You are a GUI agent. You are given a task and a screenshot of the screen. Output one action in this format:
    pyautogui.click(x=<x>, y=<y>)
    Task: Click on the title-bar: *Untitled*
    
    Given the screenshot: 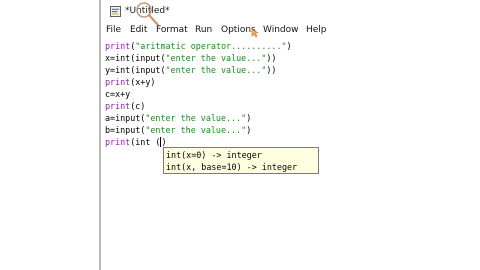 What is the action you would take?
    pyautogui.click(x=290, y=13)
    